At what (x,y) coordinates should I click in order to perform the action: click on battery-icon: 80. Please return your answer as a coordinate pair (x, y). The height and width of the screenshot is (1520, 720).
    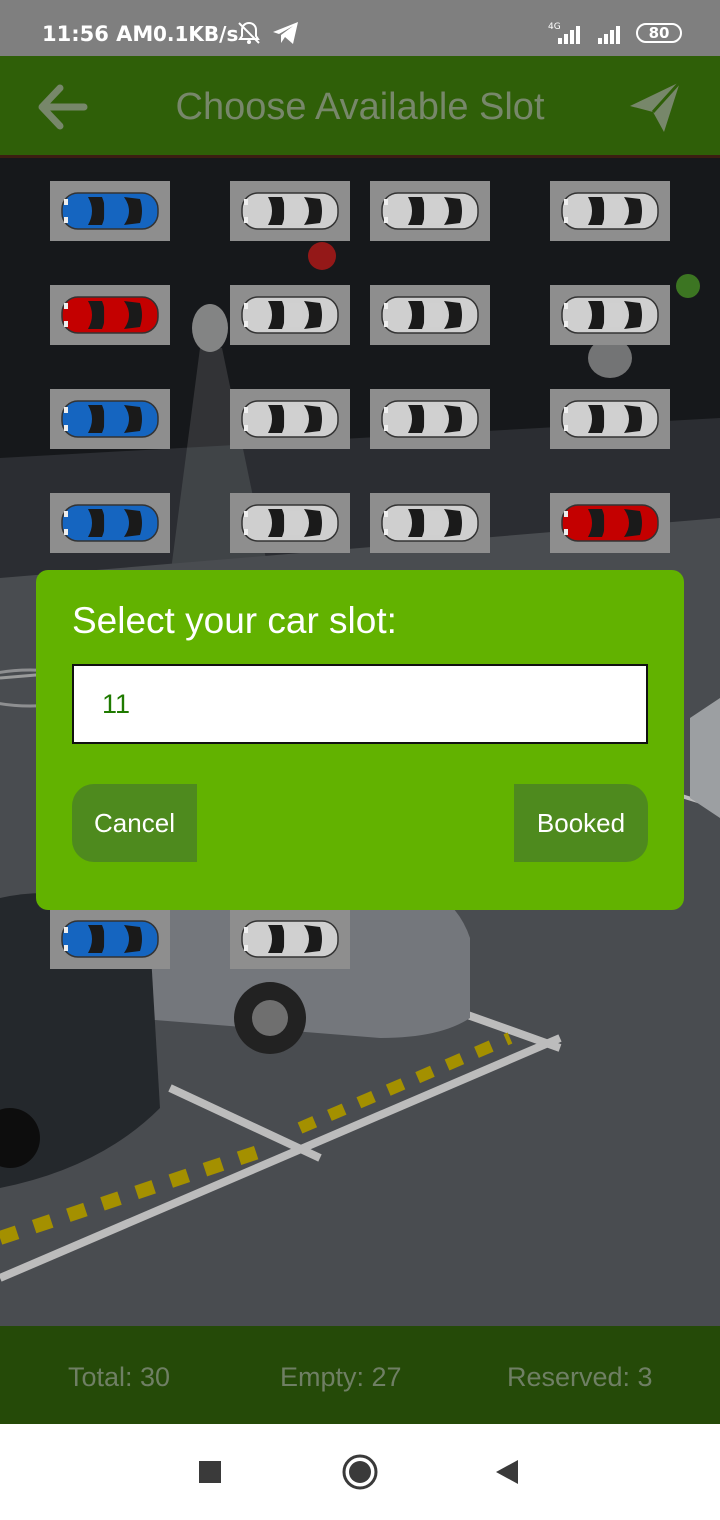
    Looking at the image, I should click on (659, 33).